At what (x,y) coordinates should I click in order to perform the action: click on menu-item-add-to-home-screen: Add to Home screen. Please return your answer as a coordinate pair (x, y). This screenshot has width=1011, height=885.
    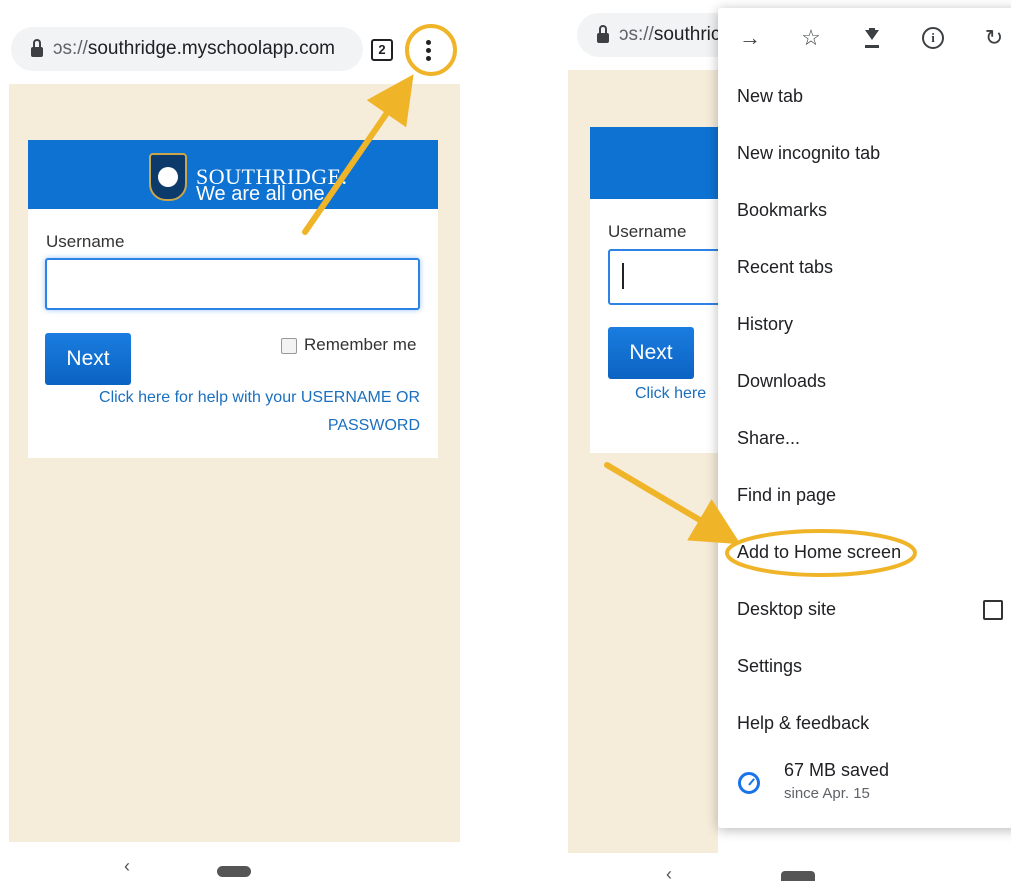
    Looking at the image, I should click on (864, 552).